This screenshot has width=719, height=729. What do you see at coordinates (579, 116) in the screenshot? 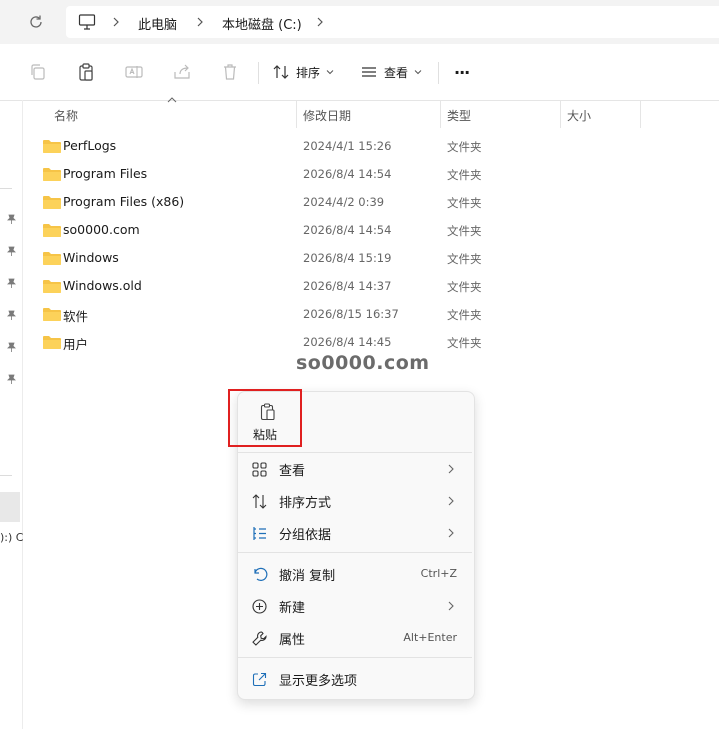
I see `column-size-label: 大小` at bounding box center [579, 116].